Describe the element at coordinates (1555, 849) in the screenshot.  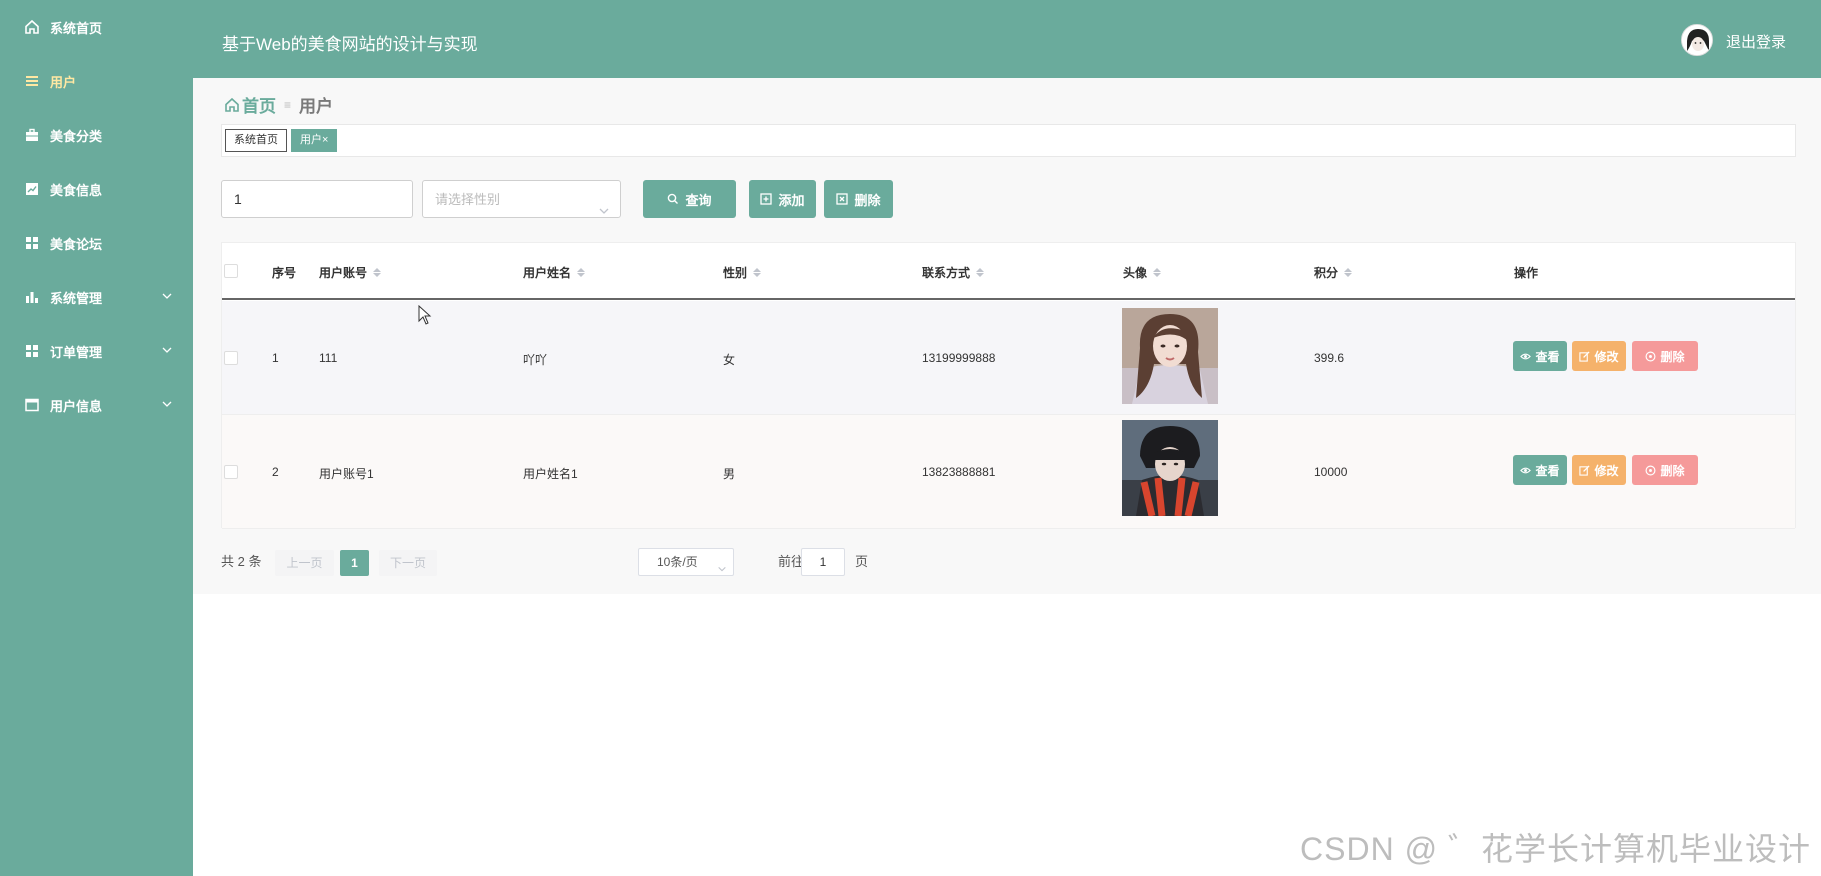
I see `watermark-text: CSDN @ ゛花学长计算机毕业设计` at that location.